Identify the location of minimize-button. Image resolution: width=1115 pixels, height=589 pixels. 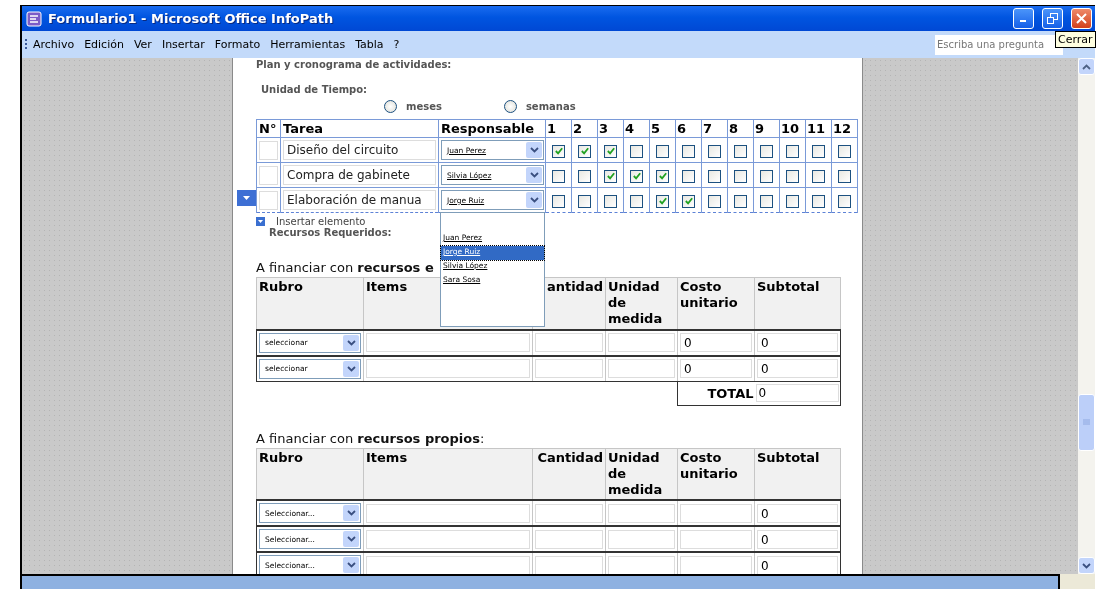
(1023, 18).